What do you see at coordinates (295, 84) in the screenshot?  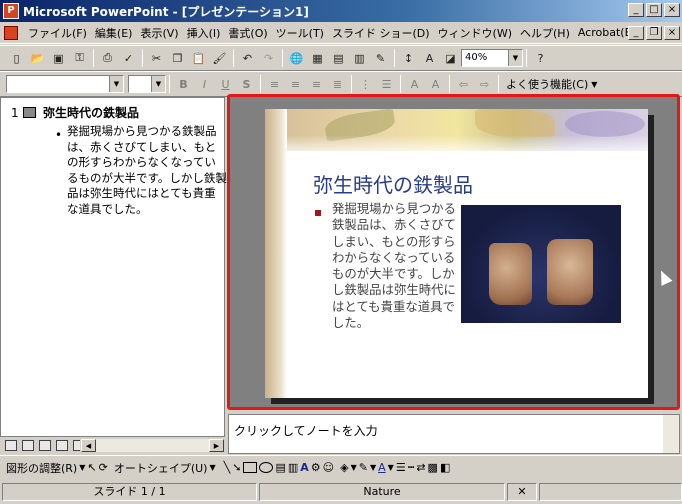 I see `align-center-icon: ≡` at bounding box center [295, 84].